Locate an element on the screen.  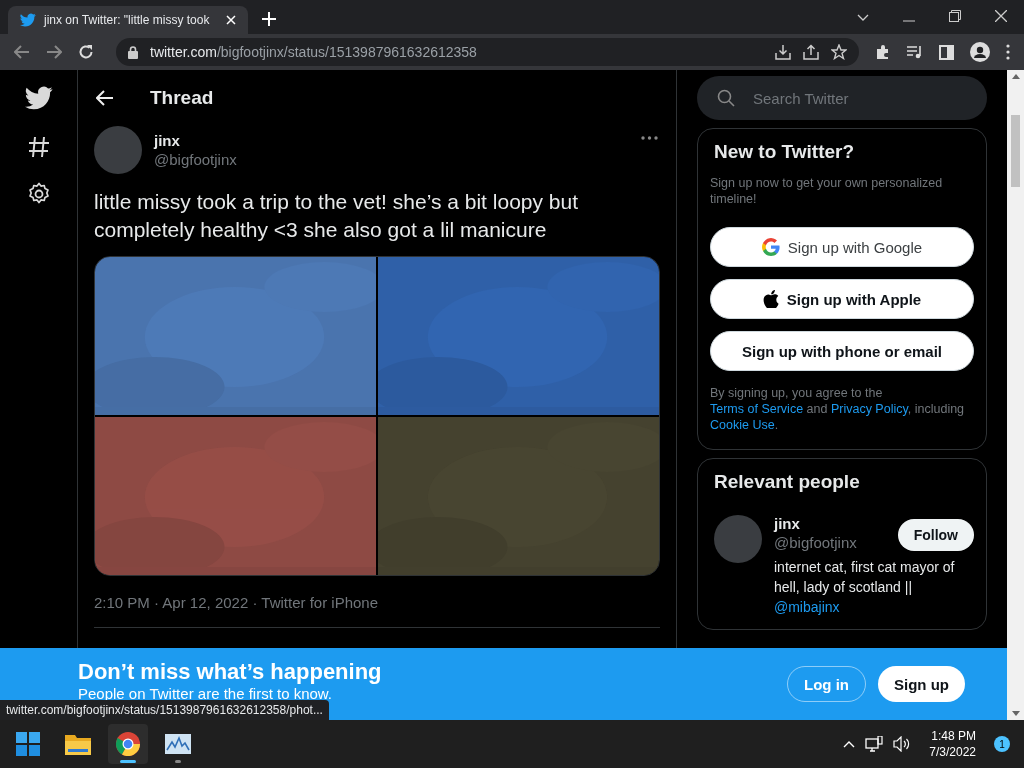
scroll-up-icon is located at coordinates (1015, 76).